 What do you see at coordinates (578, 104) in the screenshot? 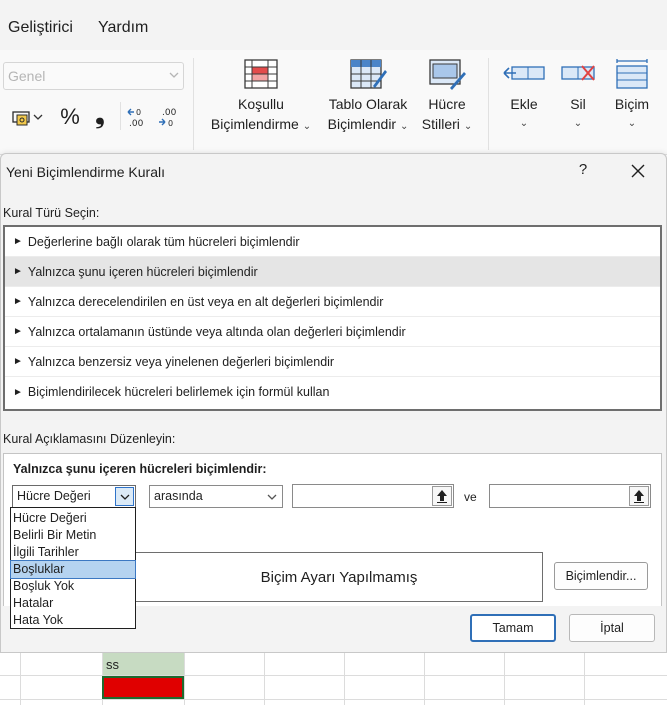
I see `delete-label: Sil` at bounding box center [578, 104].